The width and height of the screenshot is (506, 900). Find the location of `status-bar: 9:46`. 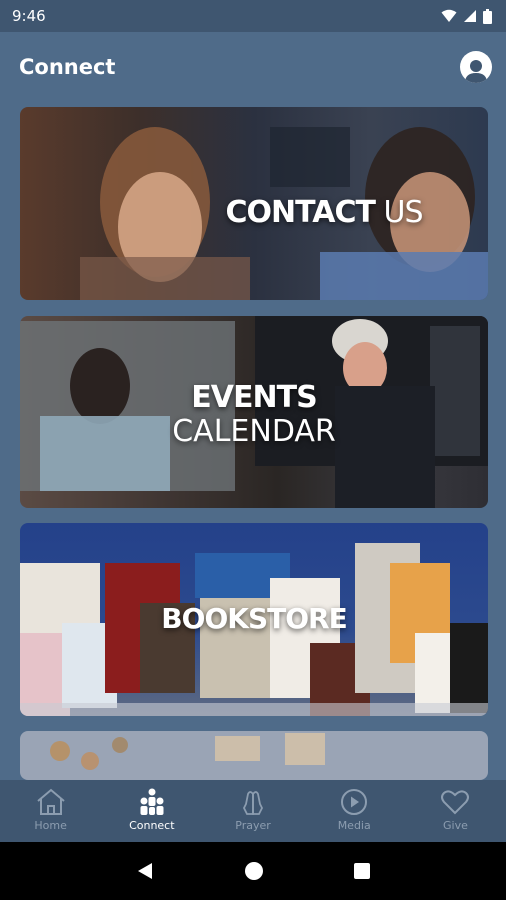

status-bar: 9:46 is located at coordinates (253, 16).